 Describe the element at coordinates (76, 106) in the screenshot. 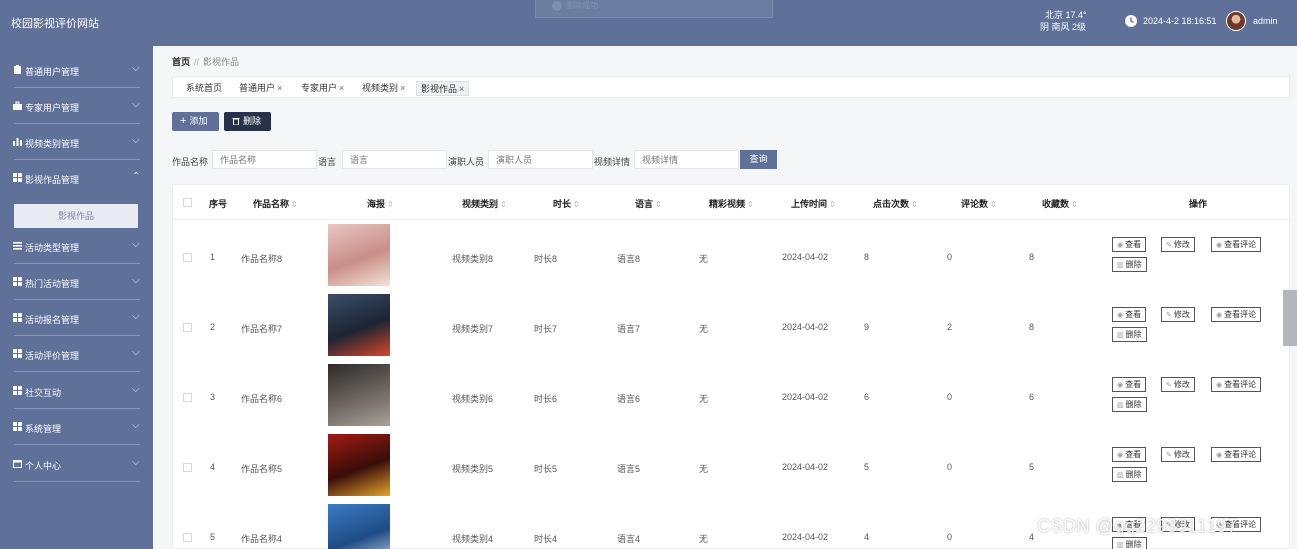

I see `sidebar-item-expert-users: 专家用户管理 ⌵` at that location.